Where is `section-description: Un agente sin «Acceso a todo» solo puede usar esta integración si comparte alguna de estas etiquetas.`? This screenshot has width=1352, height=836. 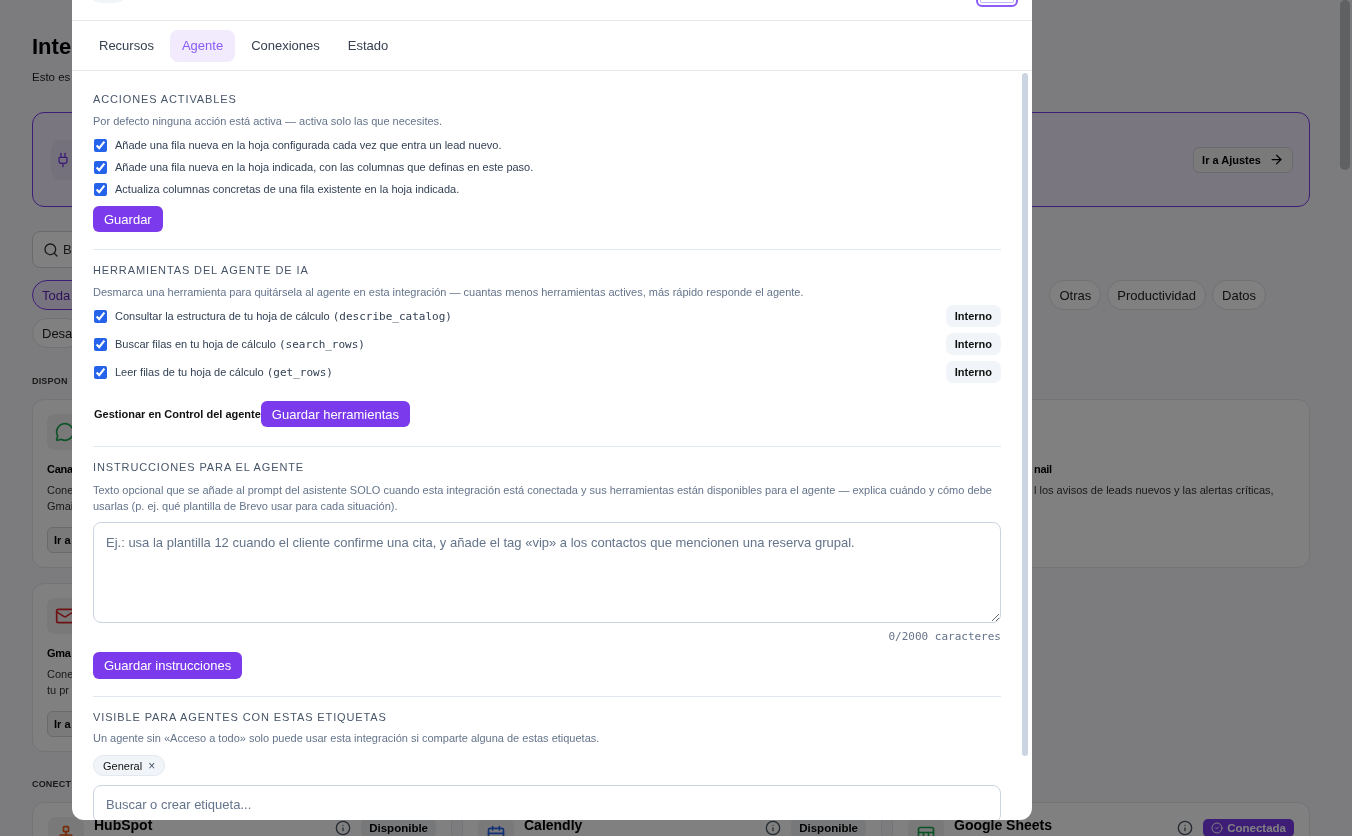 section-description: Un agente sin «Acceso a todo» solo puede usar esta integración si comparte alguna de estas etiquetas. is located at coordinates (347, 738).